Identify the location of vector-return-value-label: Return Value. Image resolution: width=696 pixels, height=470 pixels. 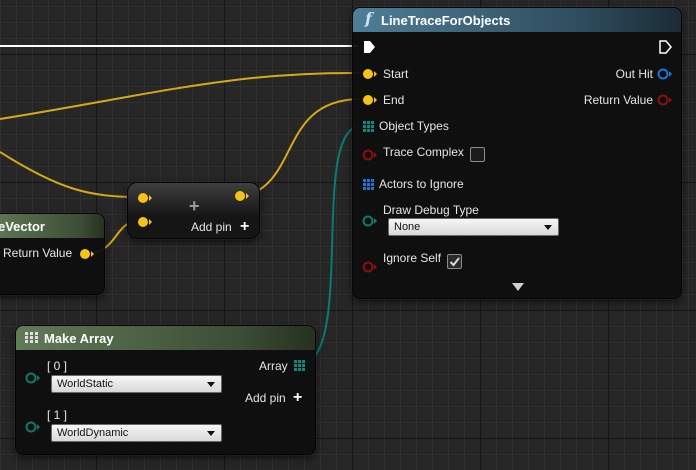
(38, 253).